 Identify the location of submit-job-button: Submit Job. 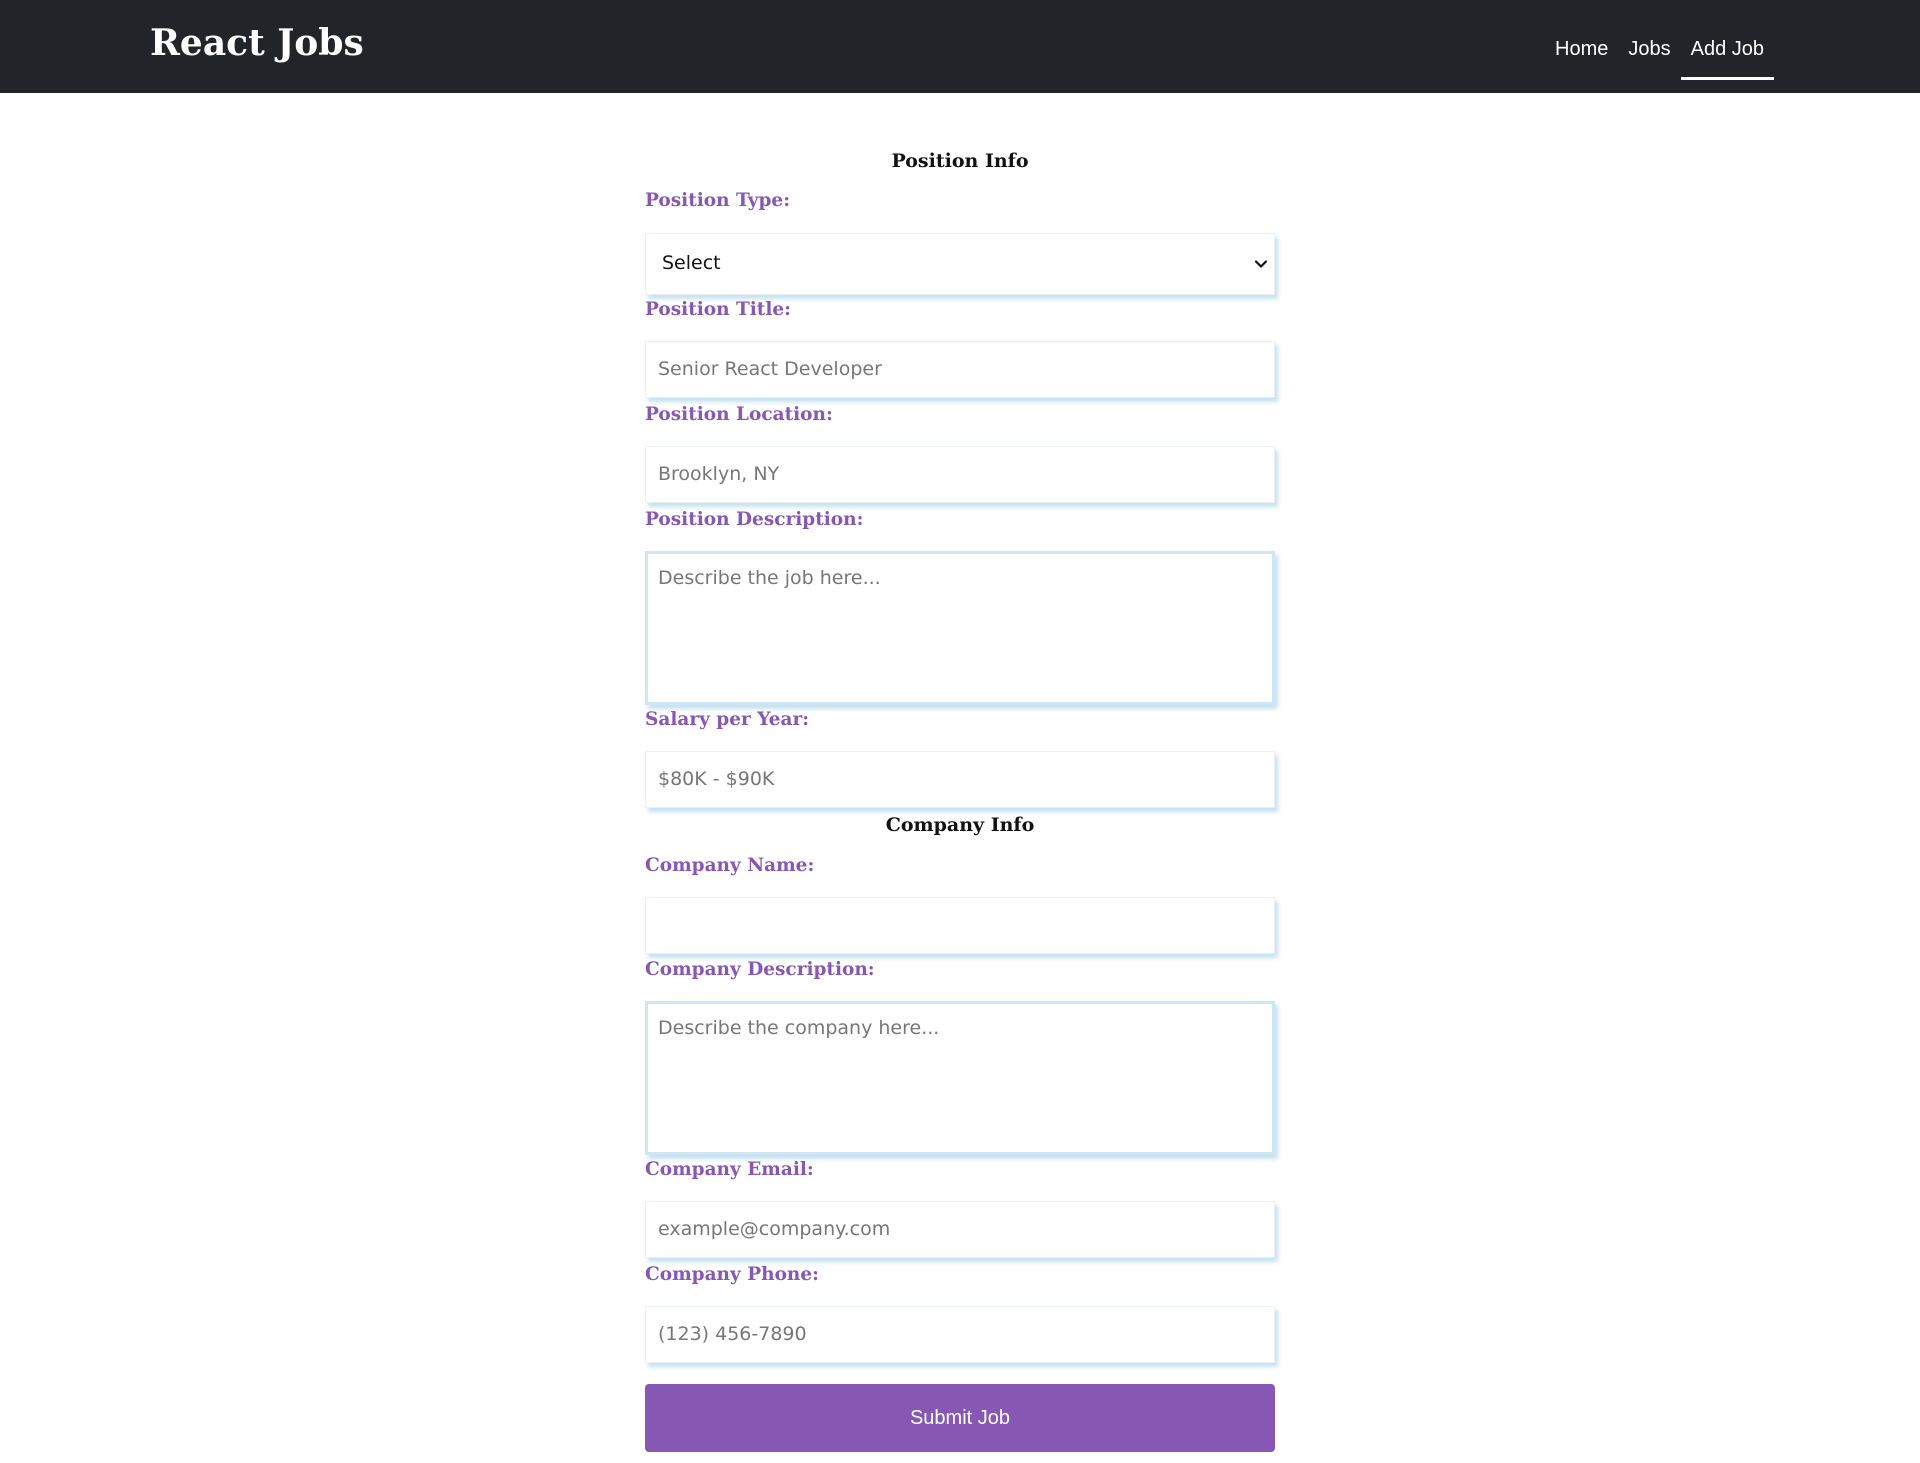
(960, 1418).